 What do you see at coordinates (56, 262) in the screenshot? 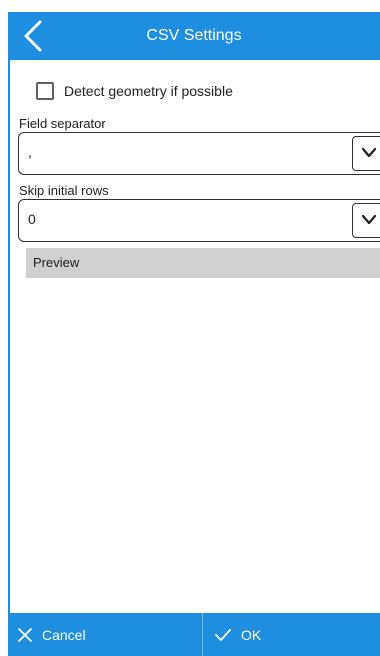
I see `preview-label: Preview` at bounding box center [56, 262].